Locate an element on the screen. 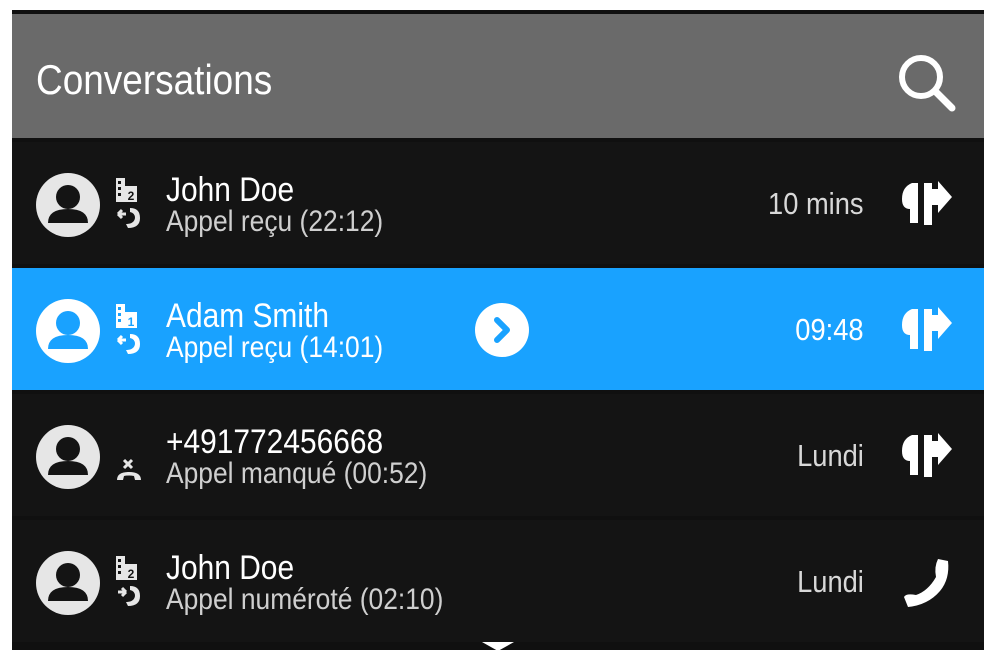 The height and width of the screenshot is (650, 987). call-time: 10 mins is located at coordinates (816, 203).